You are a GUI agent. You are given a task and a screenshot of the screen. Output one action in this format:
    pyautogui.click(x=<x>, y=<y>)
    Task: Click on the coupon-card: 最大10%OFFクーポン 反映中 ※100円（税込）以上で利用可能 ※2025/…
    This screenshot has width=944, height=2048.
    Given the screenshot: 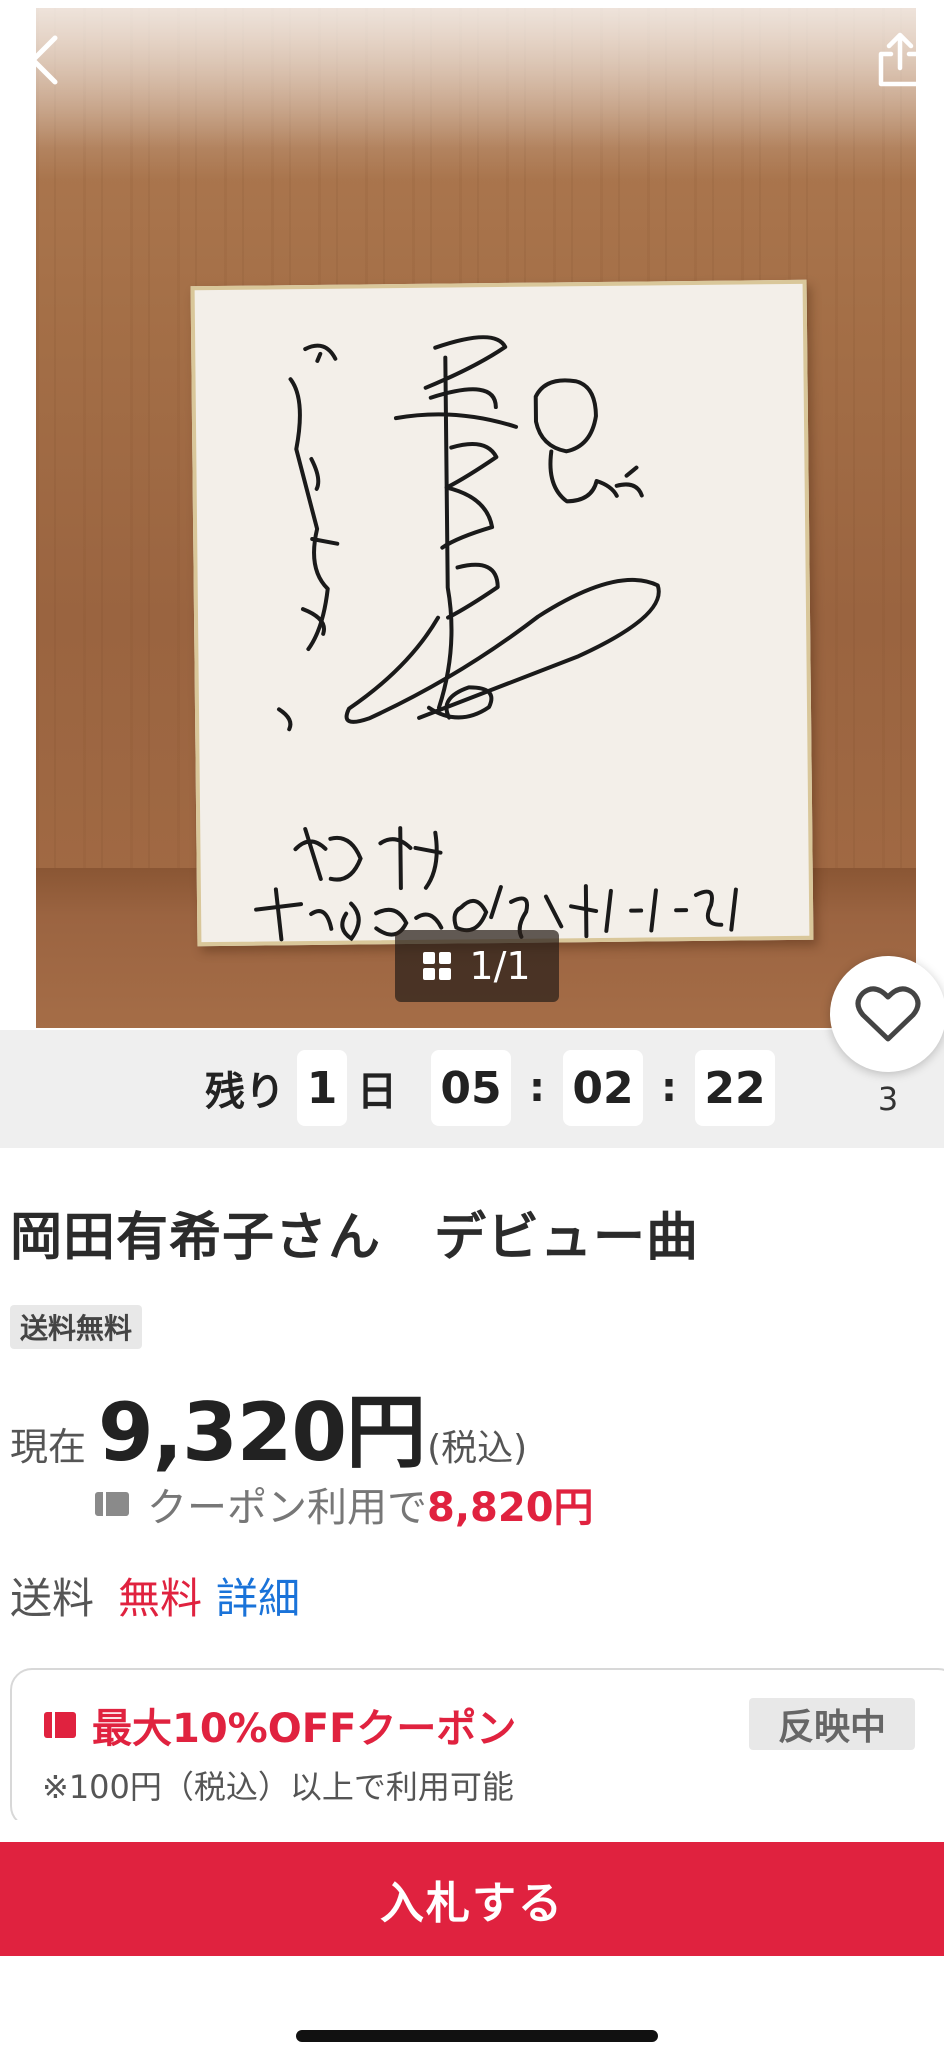 What is the action you would take?
    pyautogui.click(x=477, y=1748)
    